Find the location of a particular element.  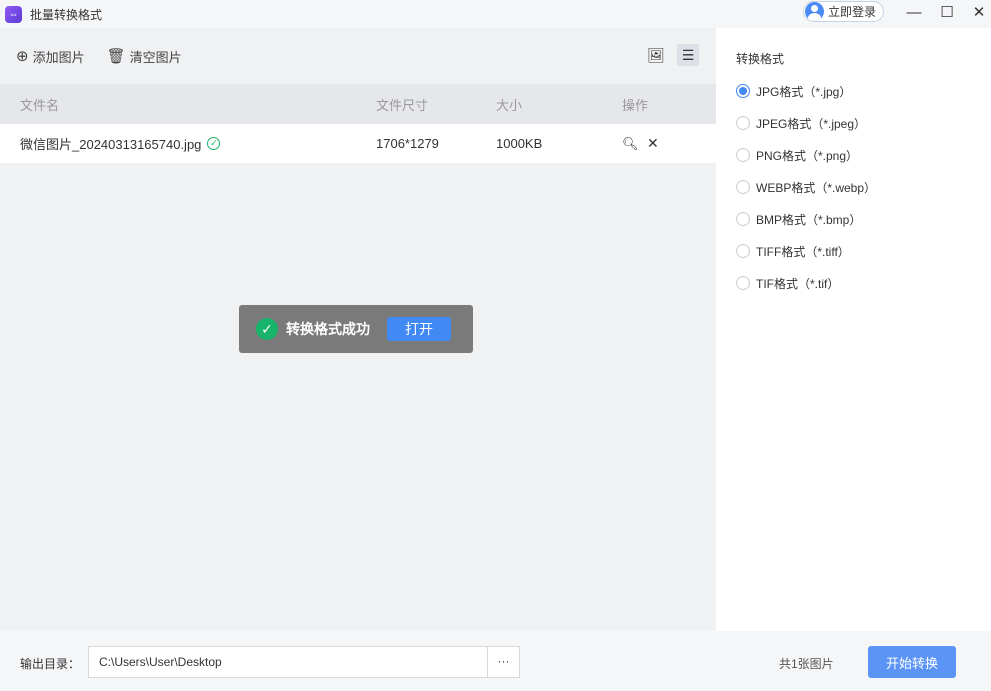

title-bar: ⇔ 批量转换格式 立即登录 — ☐ ✕ is located at coordinates (495, 14).